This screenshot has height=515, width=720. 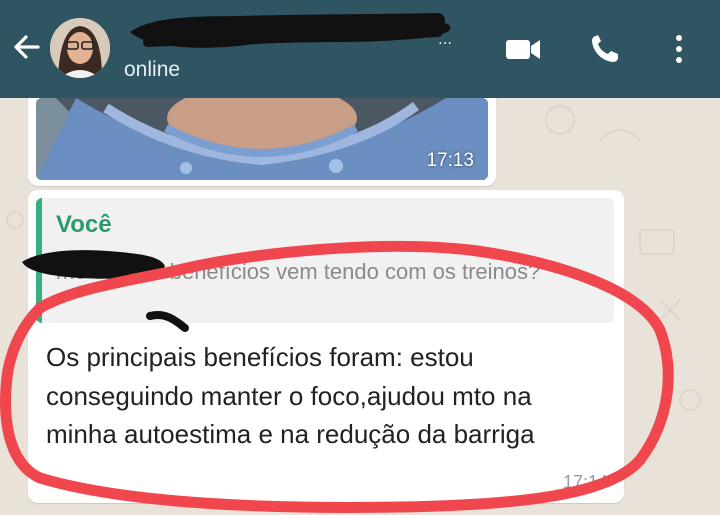 I want to click on contact-status: online, so click(x=152, y=69).